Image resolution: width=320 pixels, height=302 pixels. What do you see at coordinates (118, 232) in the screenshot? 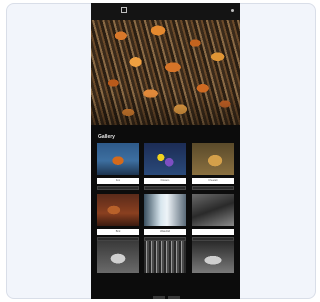
I see `tile-caption: Bird` at bounding box center [118, 232].